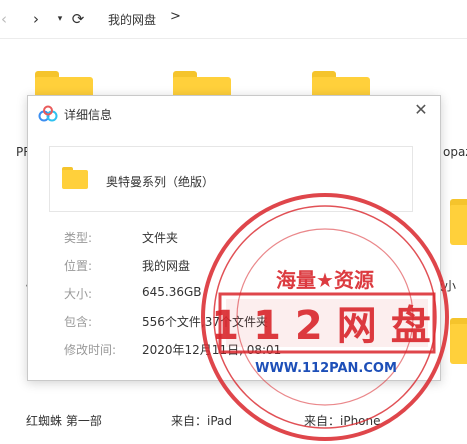 Image resolution: width=467 pixels, height=444 pixels. Describe the element at coordinates (172, 292) in the screenshot. I see `size-value: 645.36GB` at that location.